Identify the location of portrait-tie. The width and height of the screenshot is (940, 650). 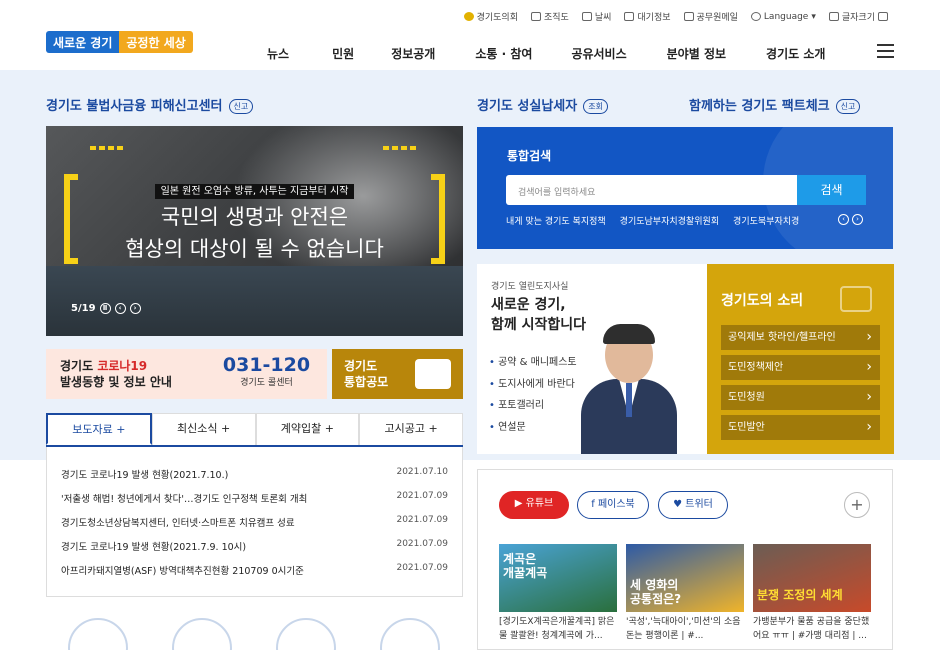
(629, 400).